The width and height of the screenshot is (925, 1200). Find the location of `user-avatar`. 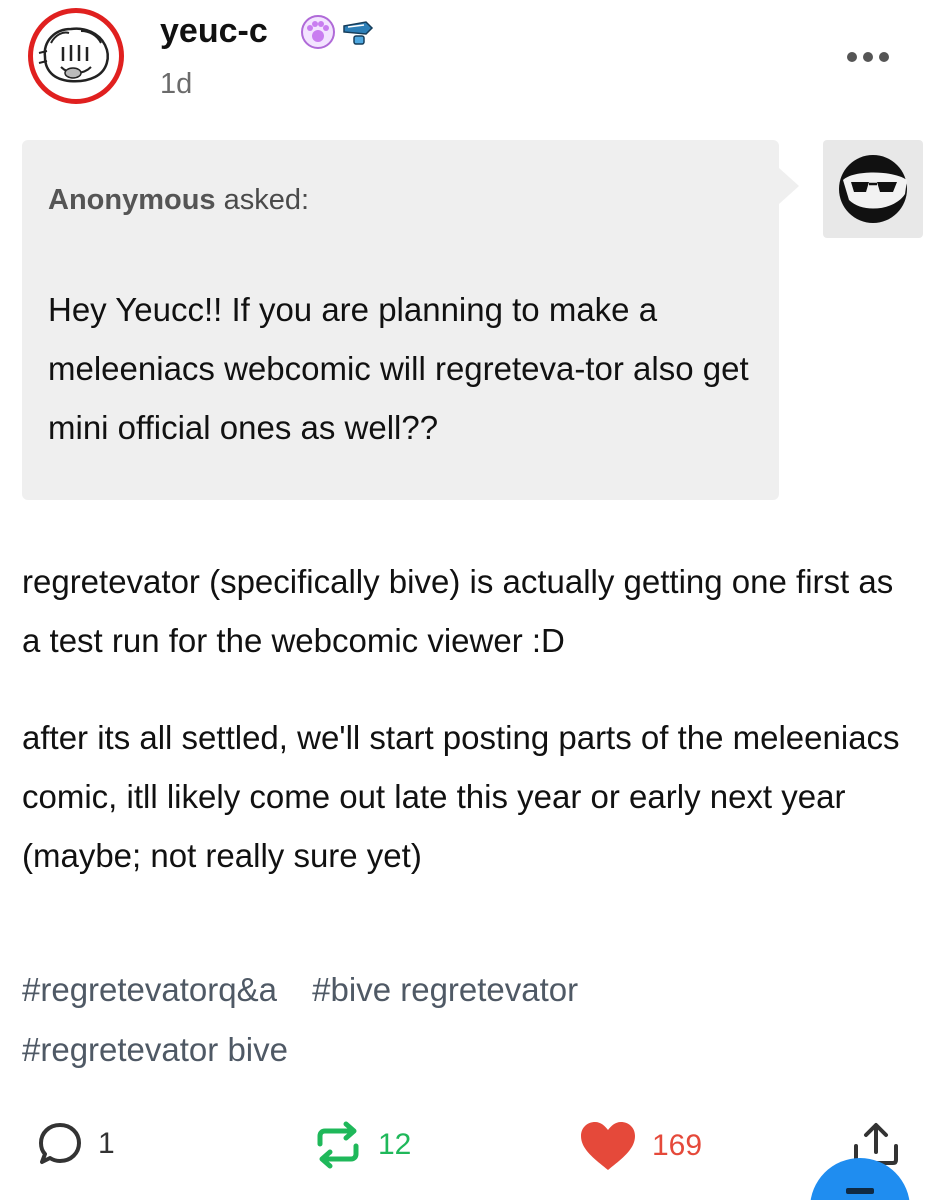

user-avatar is located at coordinates (76, 56).